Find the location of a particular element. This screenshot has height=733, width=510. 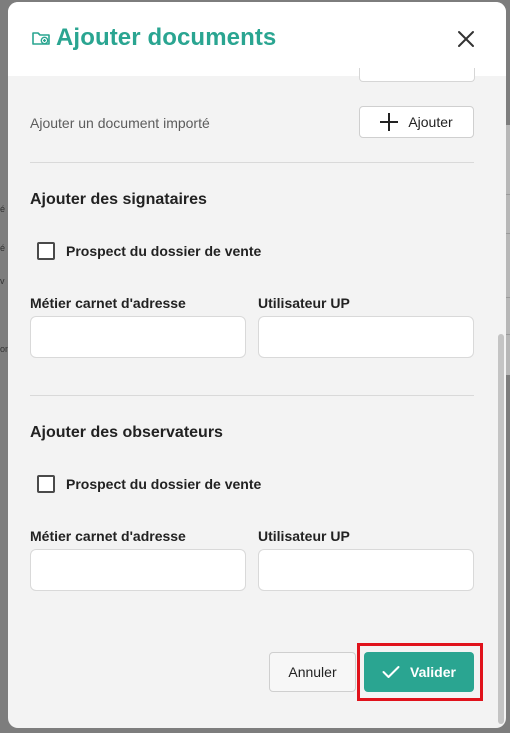

add-imported-document-button: Ajouter is located at coordinates (416, 122).